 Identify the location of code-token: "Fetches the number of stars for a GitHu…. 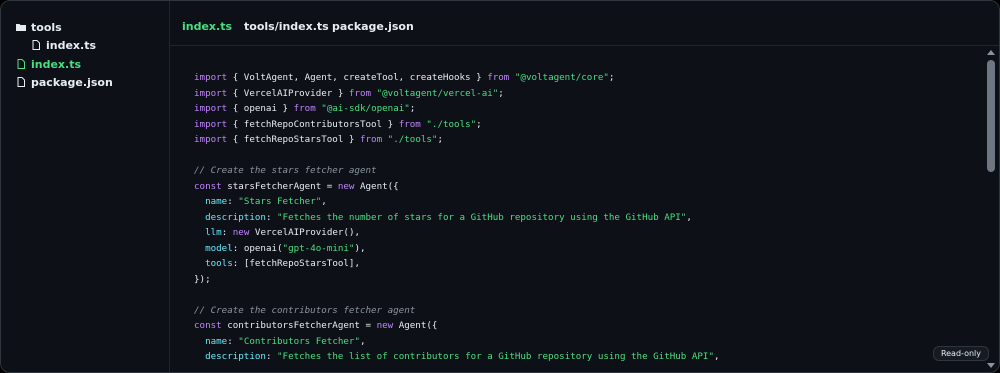
(482, 217).